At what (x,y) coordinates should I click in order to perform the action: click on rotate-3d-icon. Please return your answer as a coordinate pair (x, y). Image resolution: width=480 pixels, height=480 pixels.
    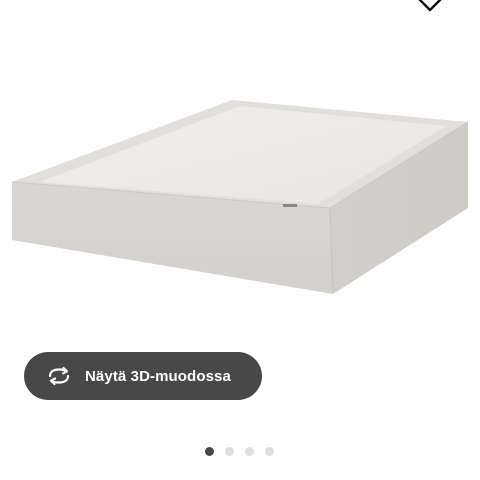
    Looking at the image, I should click on (59, 376).